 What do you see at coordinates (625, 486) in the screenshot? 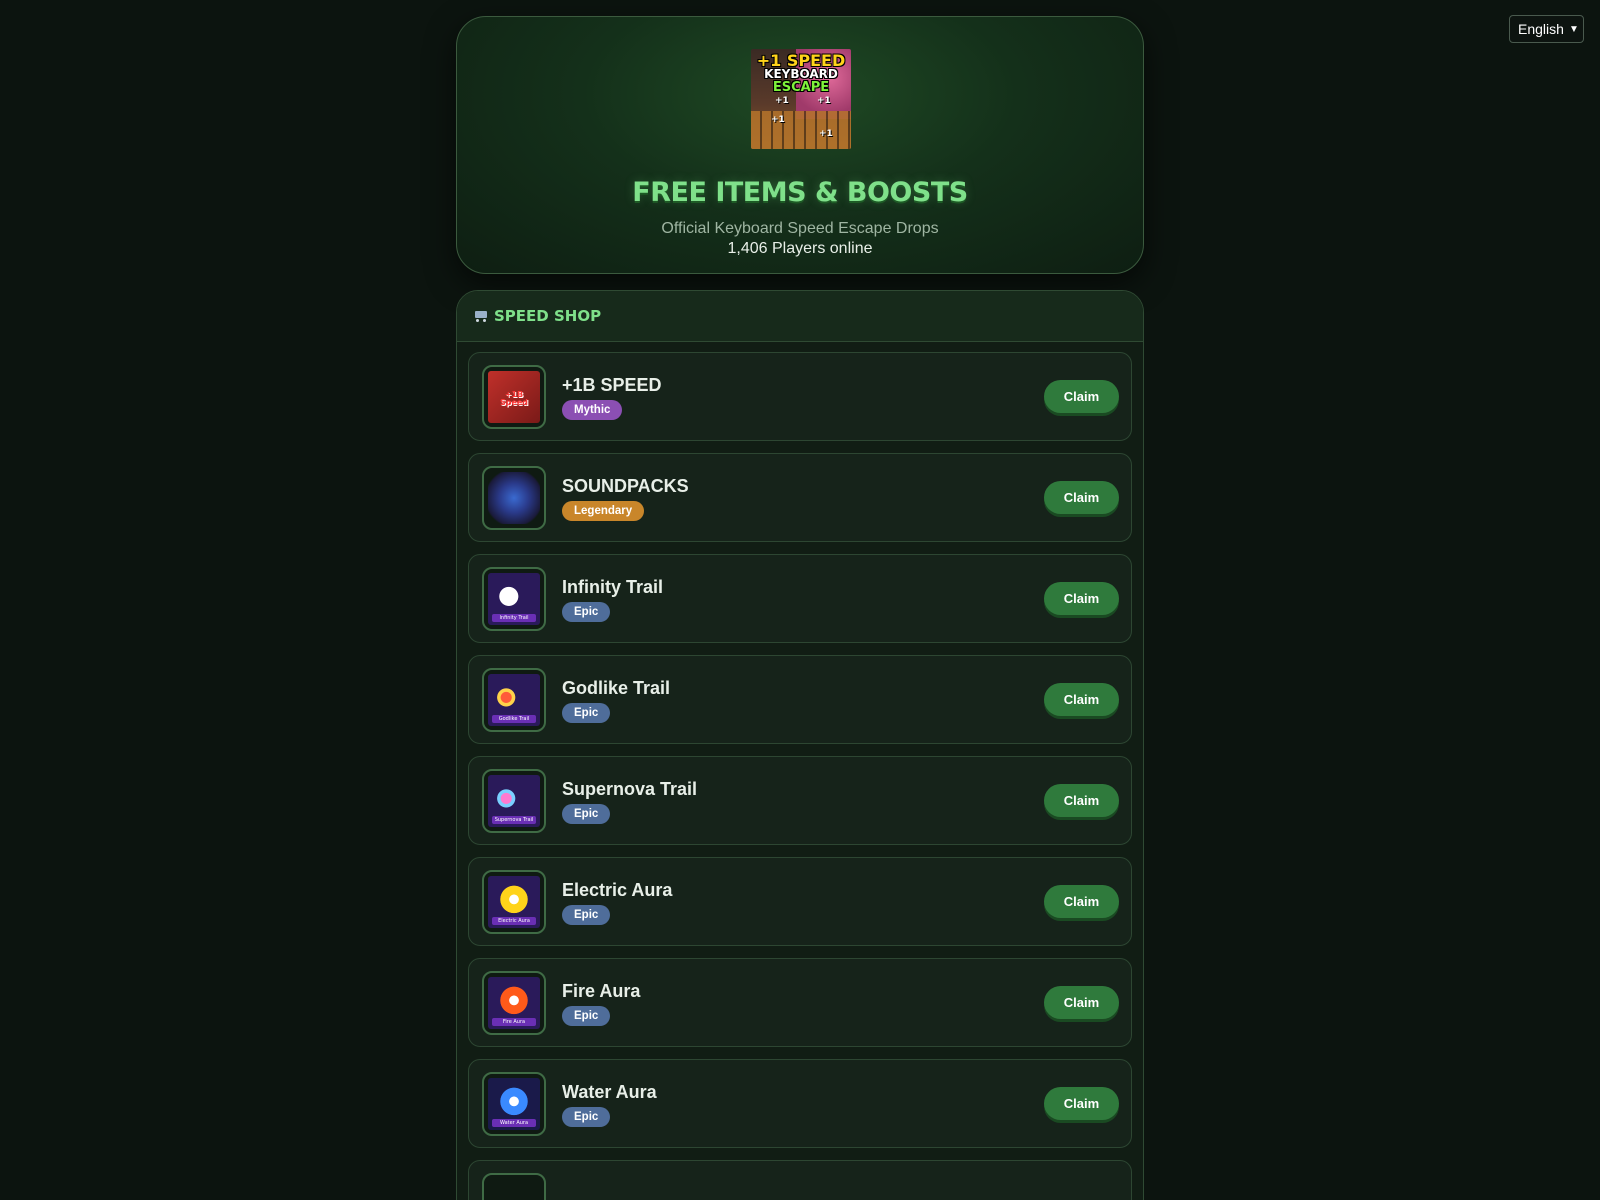
I see `item-name: SOUNDPACKS` at bounding box center [625, 486].